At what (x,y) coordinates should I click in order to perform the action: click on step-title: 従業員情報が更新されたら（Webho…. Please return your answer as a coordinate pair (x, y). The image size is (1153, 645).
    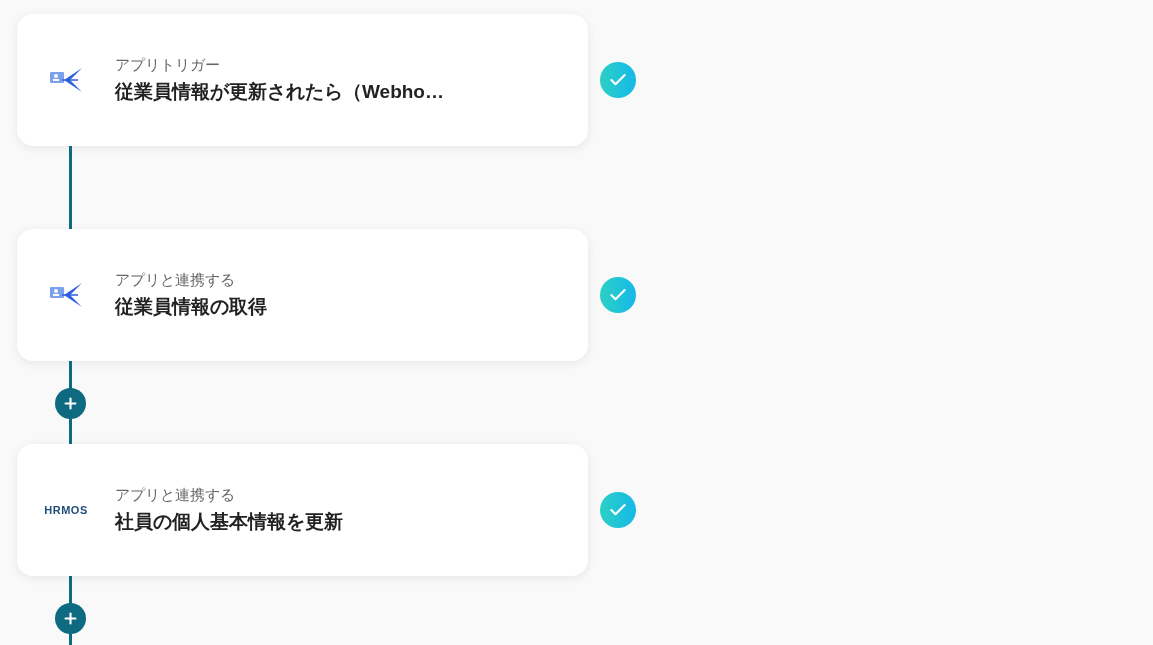
    Looking at the image, I should click on (279, 92).